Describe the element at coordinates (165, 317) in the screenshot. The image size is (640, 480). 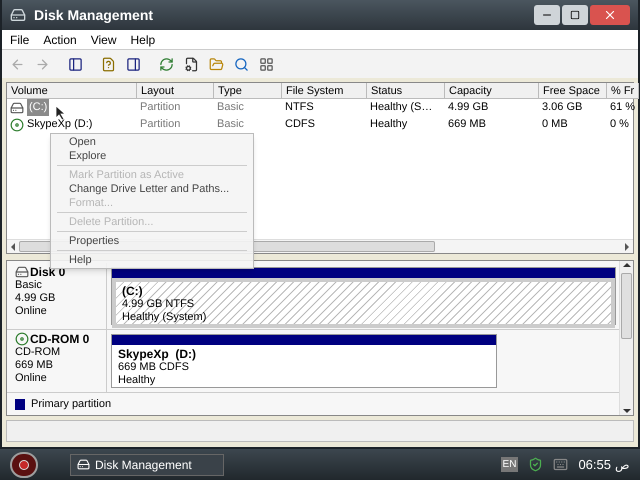
I see `partition-info: Healthy (System)` at that location.